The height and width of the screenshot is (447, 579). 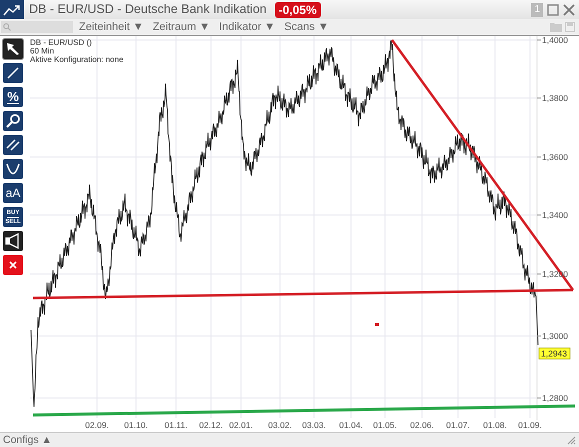 What do you see at coordinates (553, 10) in the screenshot?
I see `maximize-icon` at bounding box center [553, 10].